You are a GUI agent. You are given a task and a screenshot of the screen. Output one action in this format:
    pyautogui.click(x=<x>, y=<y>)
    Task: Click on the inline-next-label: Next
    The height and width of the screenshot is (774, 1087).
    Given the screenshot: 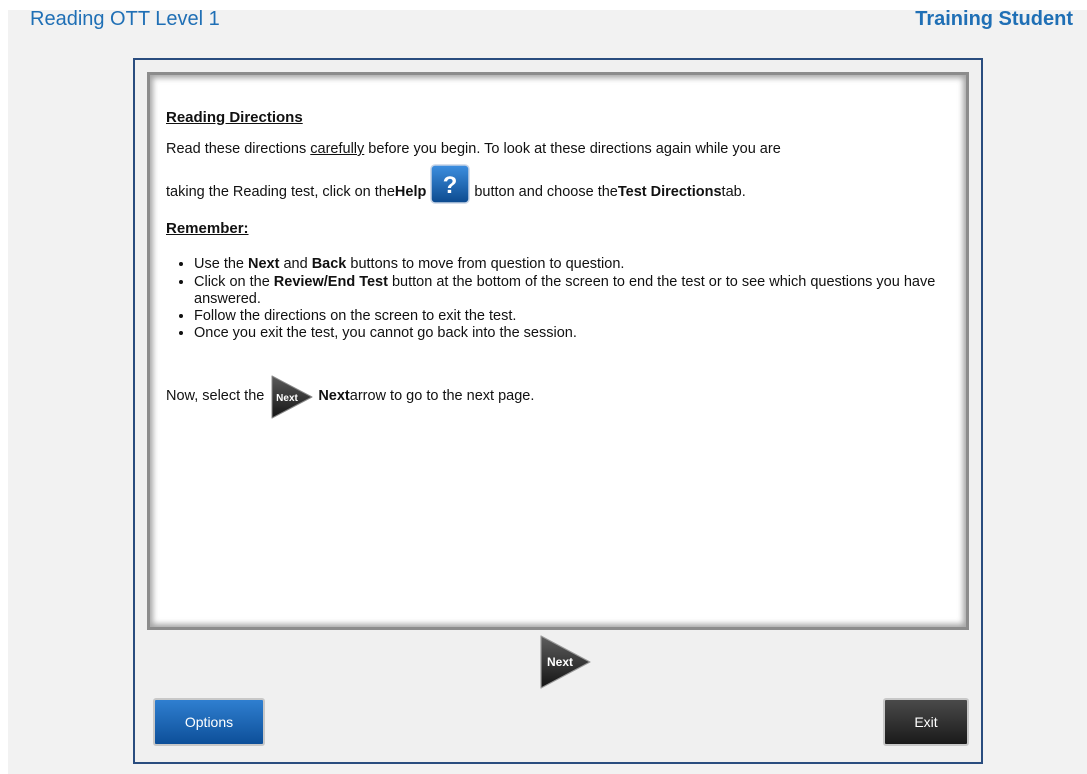 What is the action you would take?
    pyautogui.click(x=287, y=398)
    